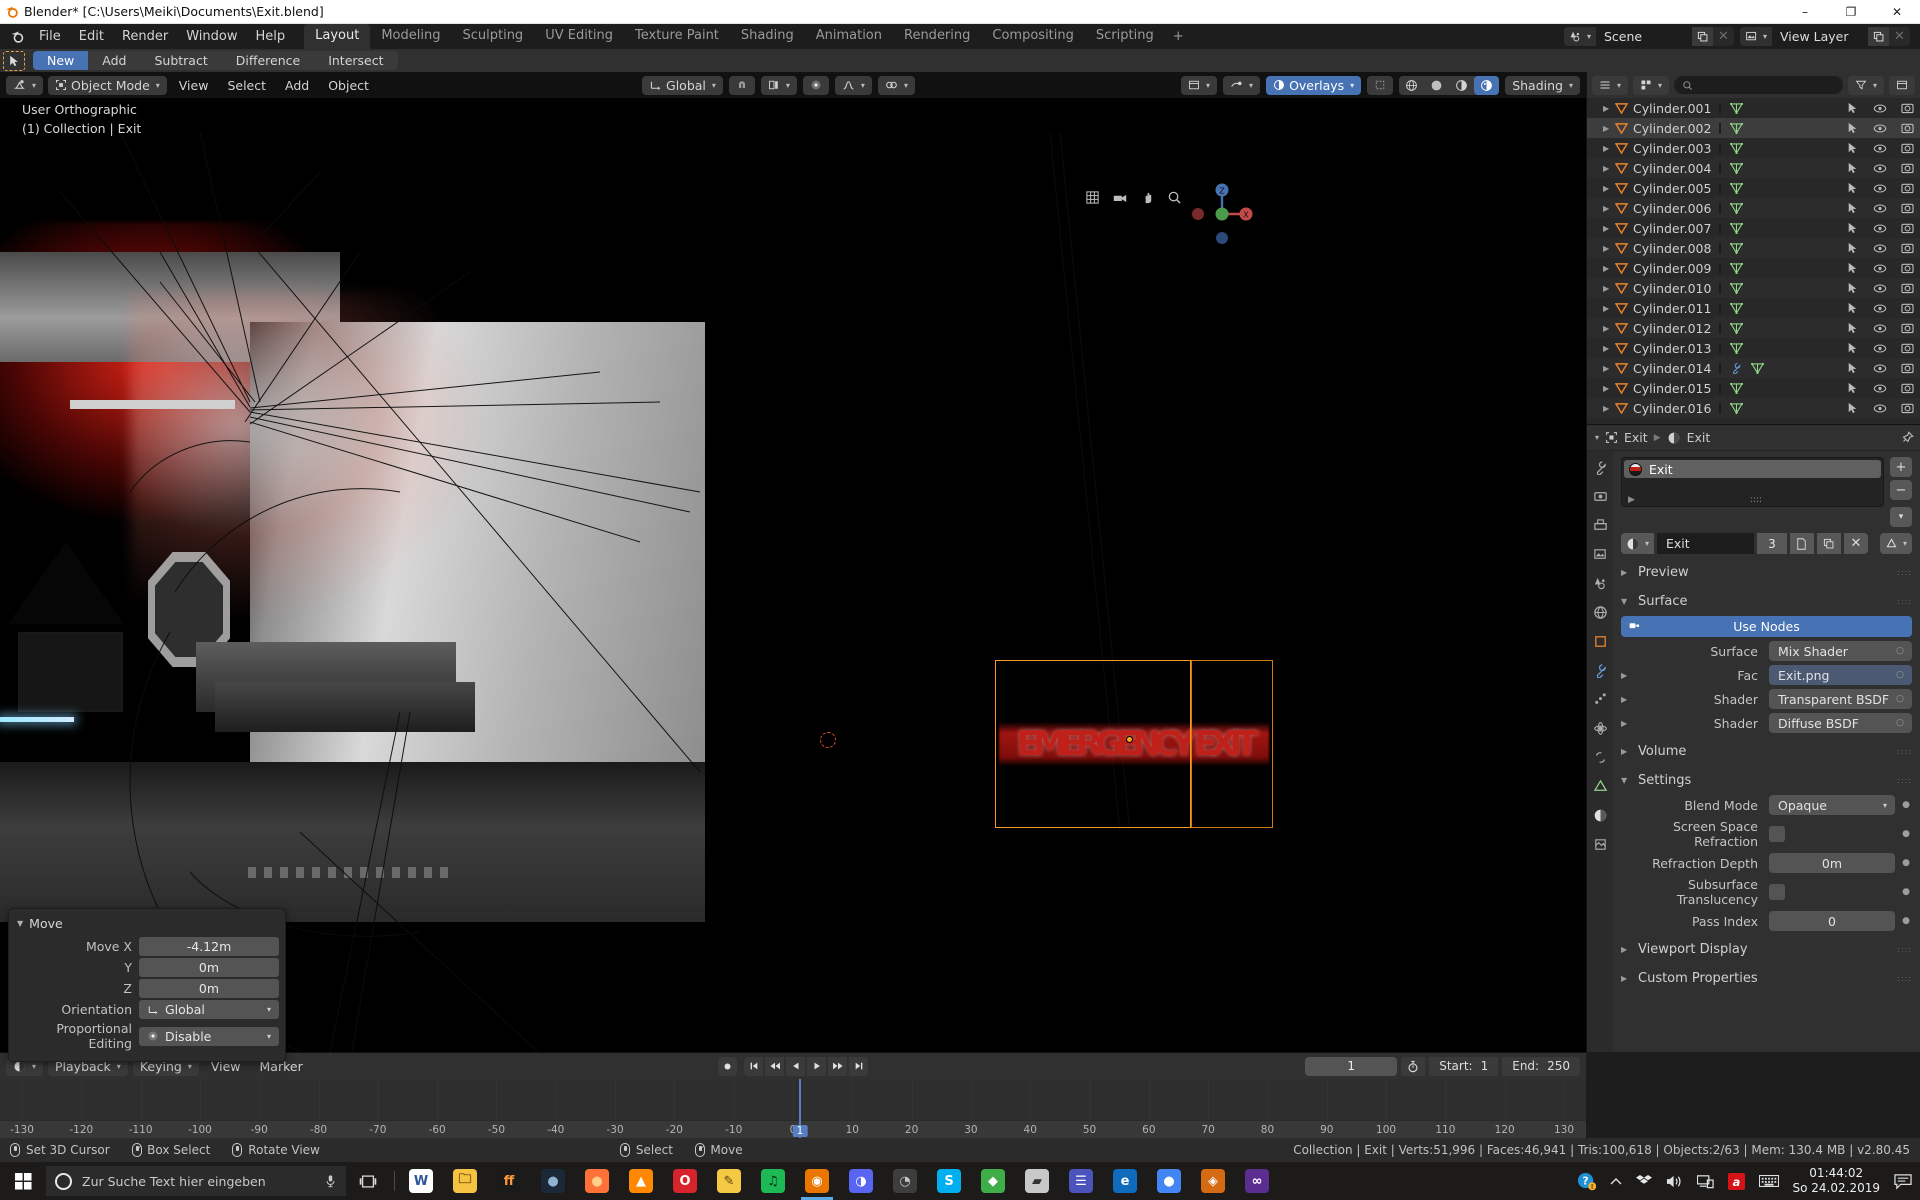 This screenshot has height=1200, width=1920. Describe the element at coordinates (209, 946) in the screenshot. I see `redo-row-value: -4.12m` at that location.